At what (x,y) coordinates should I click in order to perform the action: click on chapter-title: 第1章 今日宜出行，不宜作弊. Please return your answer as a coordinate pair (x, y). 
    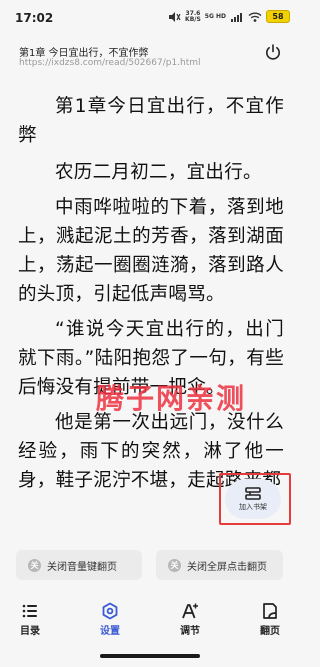
    Looking at the image, I should click on (84, 53).